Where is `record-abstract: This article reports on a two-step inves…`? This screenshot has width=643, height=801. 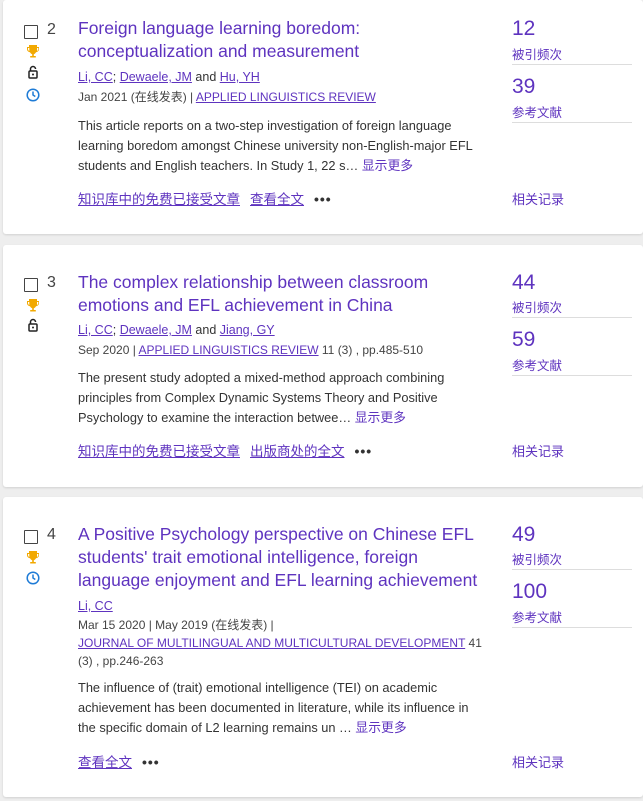 record-abstract: This article reports on a two-step inves… is located at coordinates (283, 146).